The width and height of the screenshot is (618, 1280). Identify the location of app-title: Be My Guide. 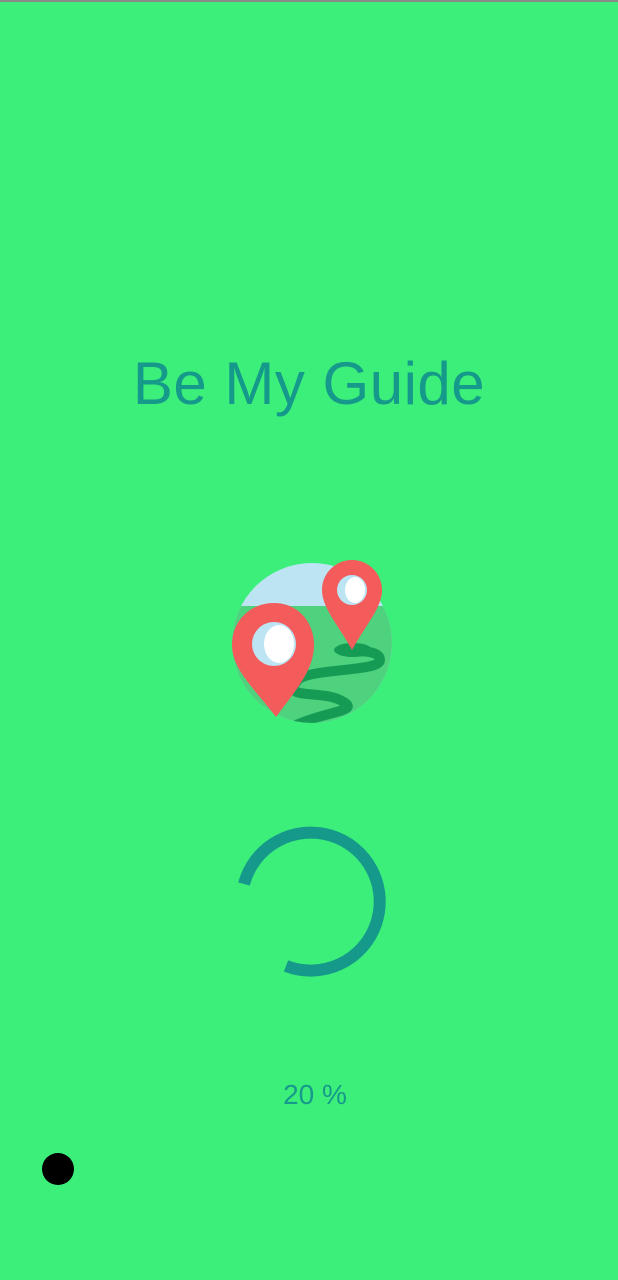
(309, 383).